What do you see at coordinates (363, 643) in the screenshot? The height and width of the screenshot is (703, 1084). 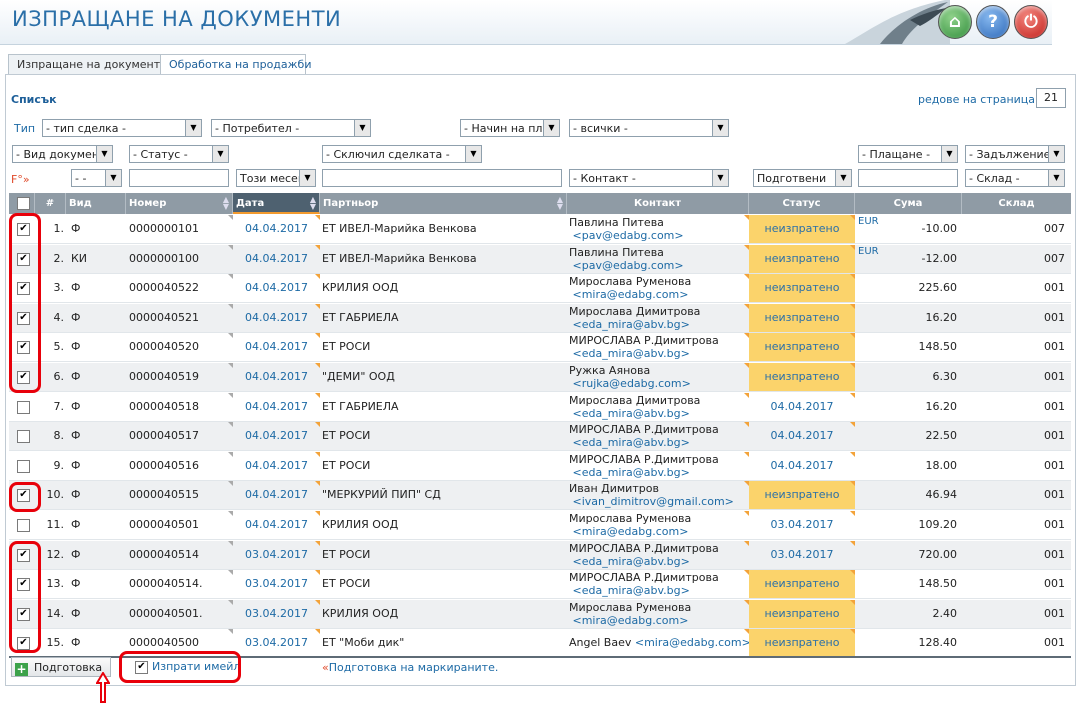 I see `row-partner: ЕТ "Моби дик"` at bounding box center [363, 643].